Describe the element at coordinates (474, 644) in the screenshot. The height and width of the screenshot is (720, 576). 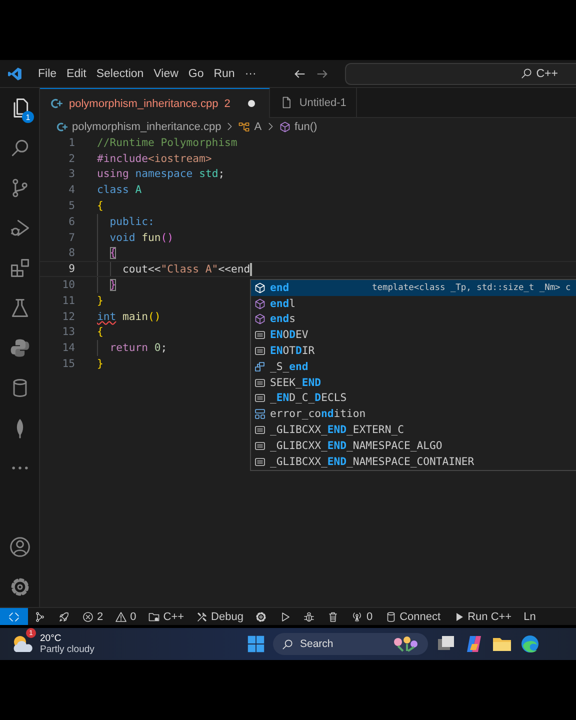
I see `swirl-icon` at that location.